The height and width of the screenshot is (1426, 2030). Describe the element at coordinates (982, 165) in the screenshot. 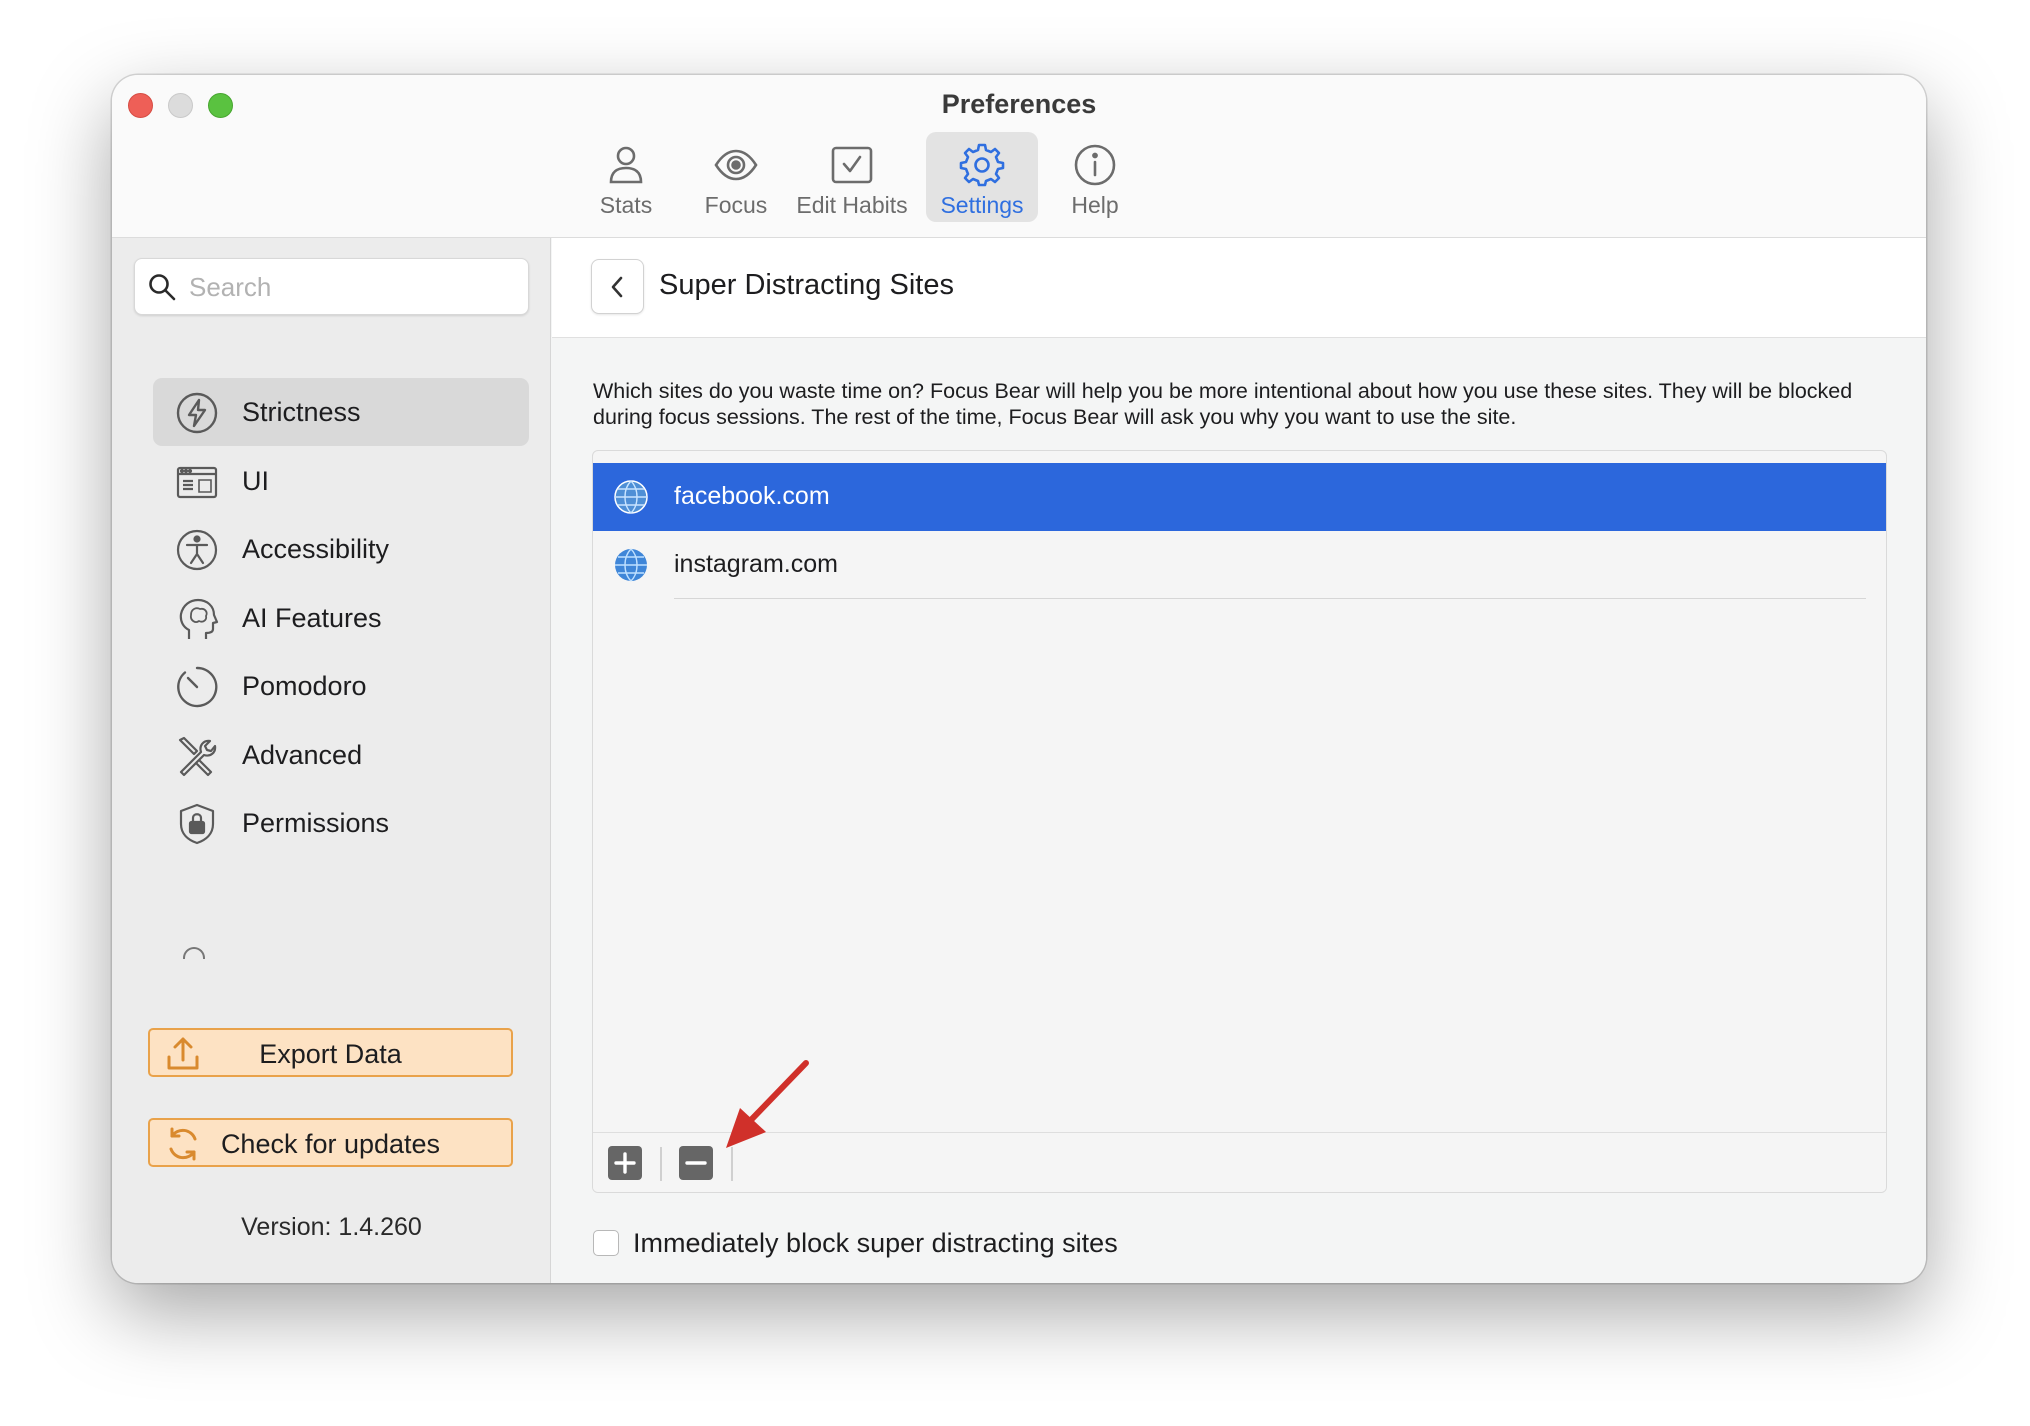

I see `gear-icon` at that location.